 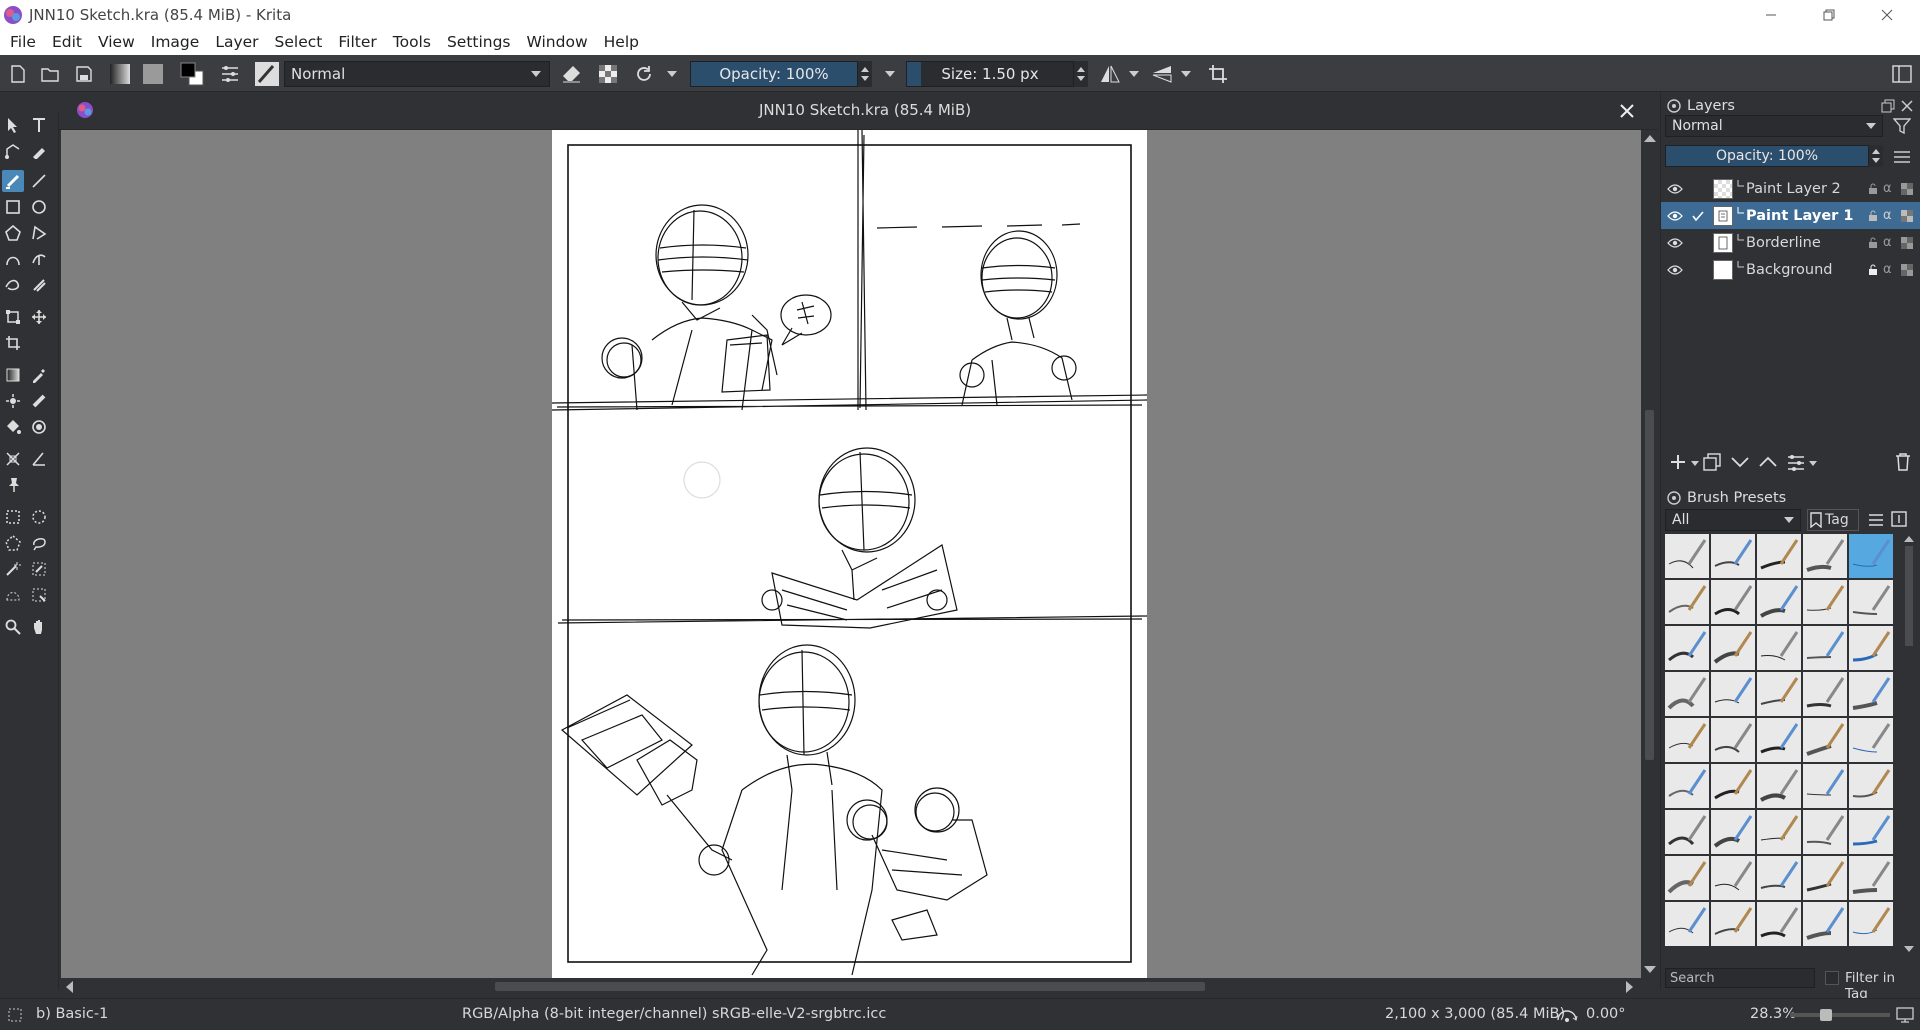 I want to click on select-shapes-tool, so click(x=13, y=125).